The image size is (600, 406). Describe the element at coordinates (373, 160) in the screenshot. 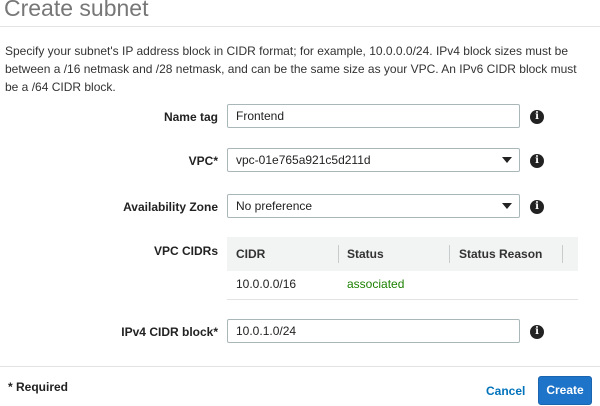

I see `vpc-select: vpc-01e765a921c5d211d` at that location.